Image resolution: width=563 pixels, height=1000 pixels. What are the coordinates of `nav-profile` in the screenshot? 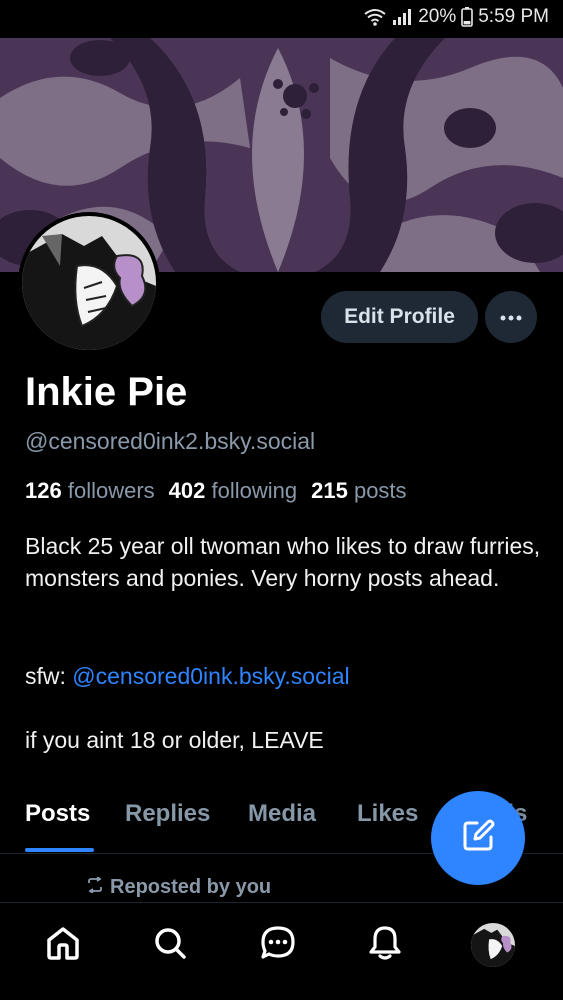 It's located at (493, 945).